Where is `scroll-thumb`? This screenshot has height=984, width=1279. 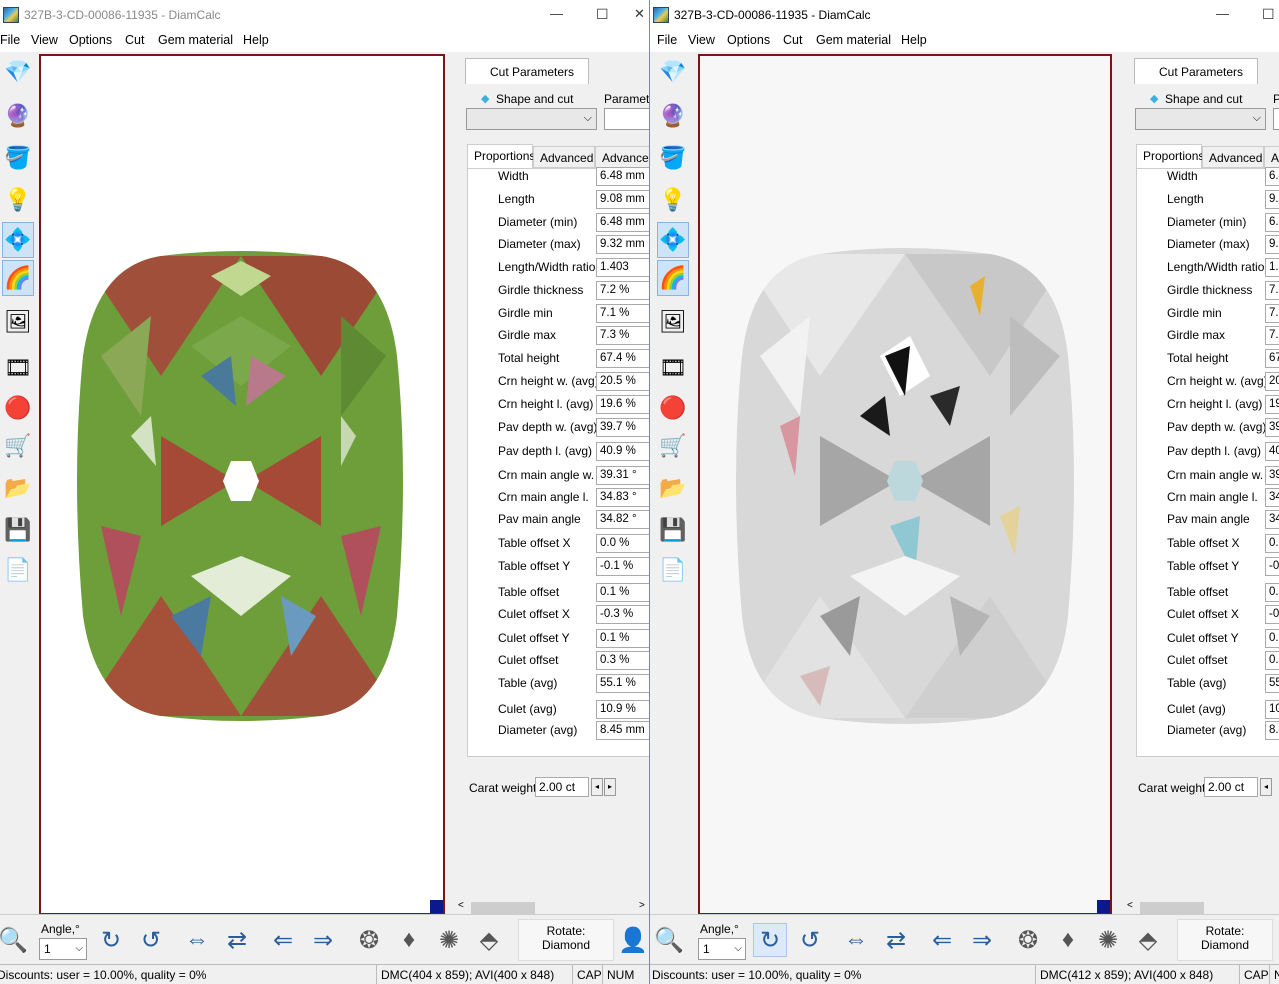 scroll-thumb is located at coordinates (503, 908).